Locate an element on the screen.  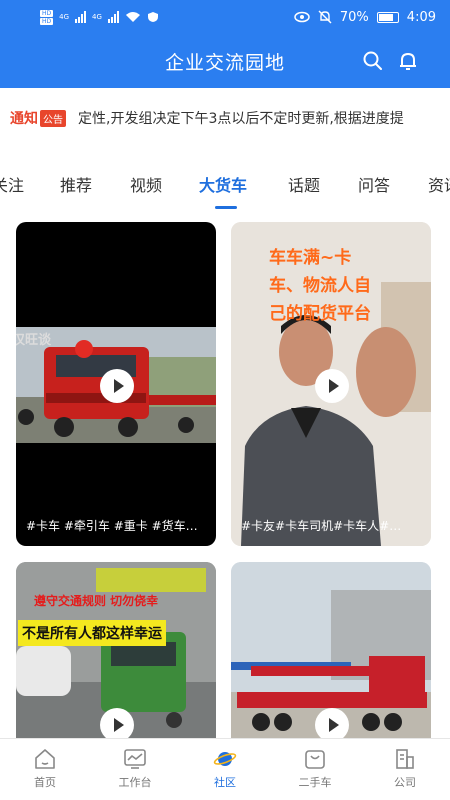
card-watermark: 汉旺谈 is located at coordinates (34, 340).